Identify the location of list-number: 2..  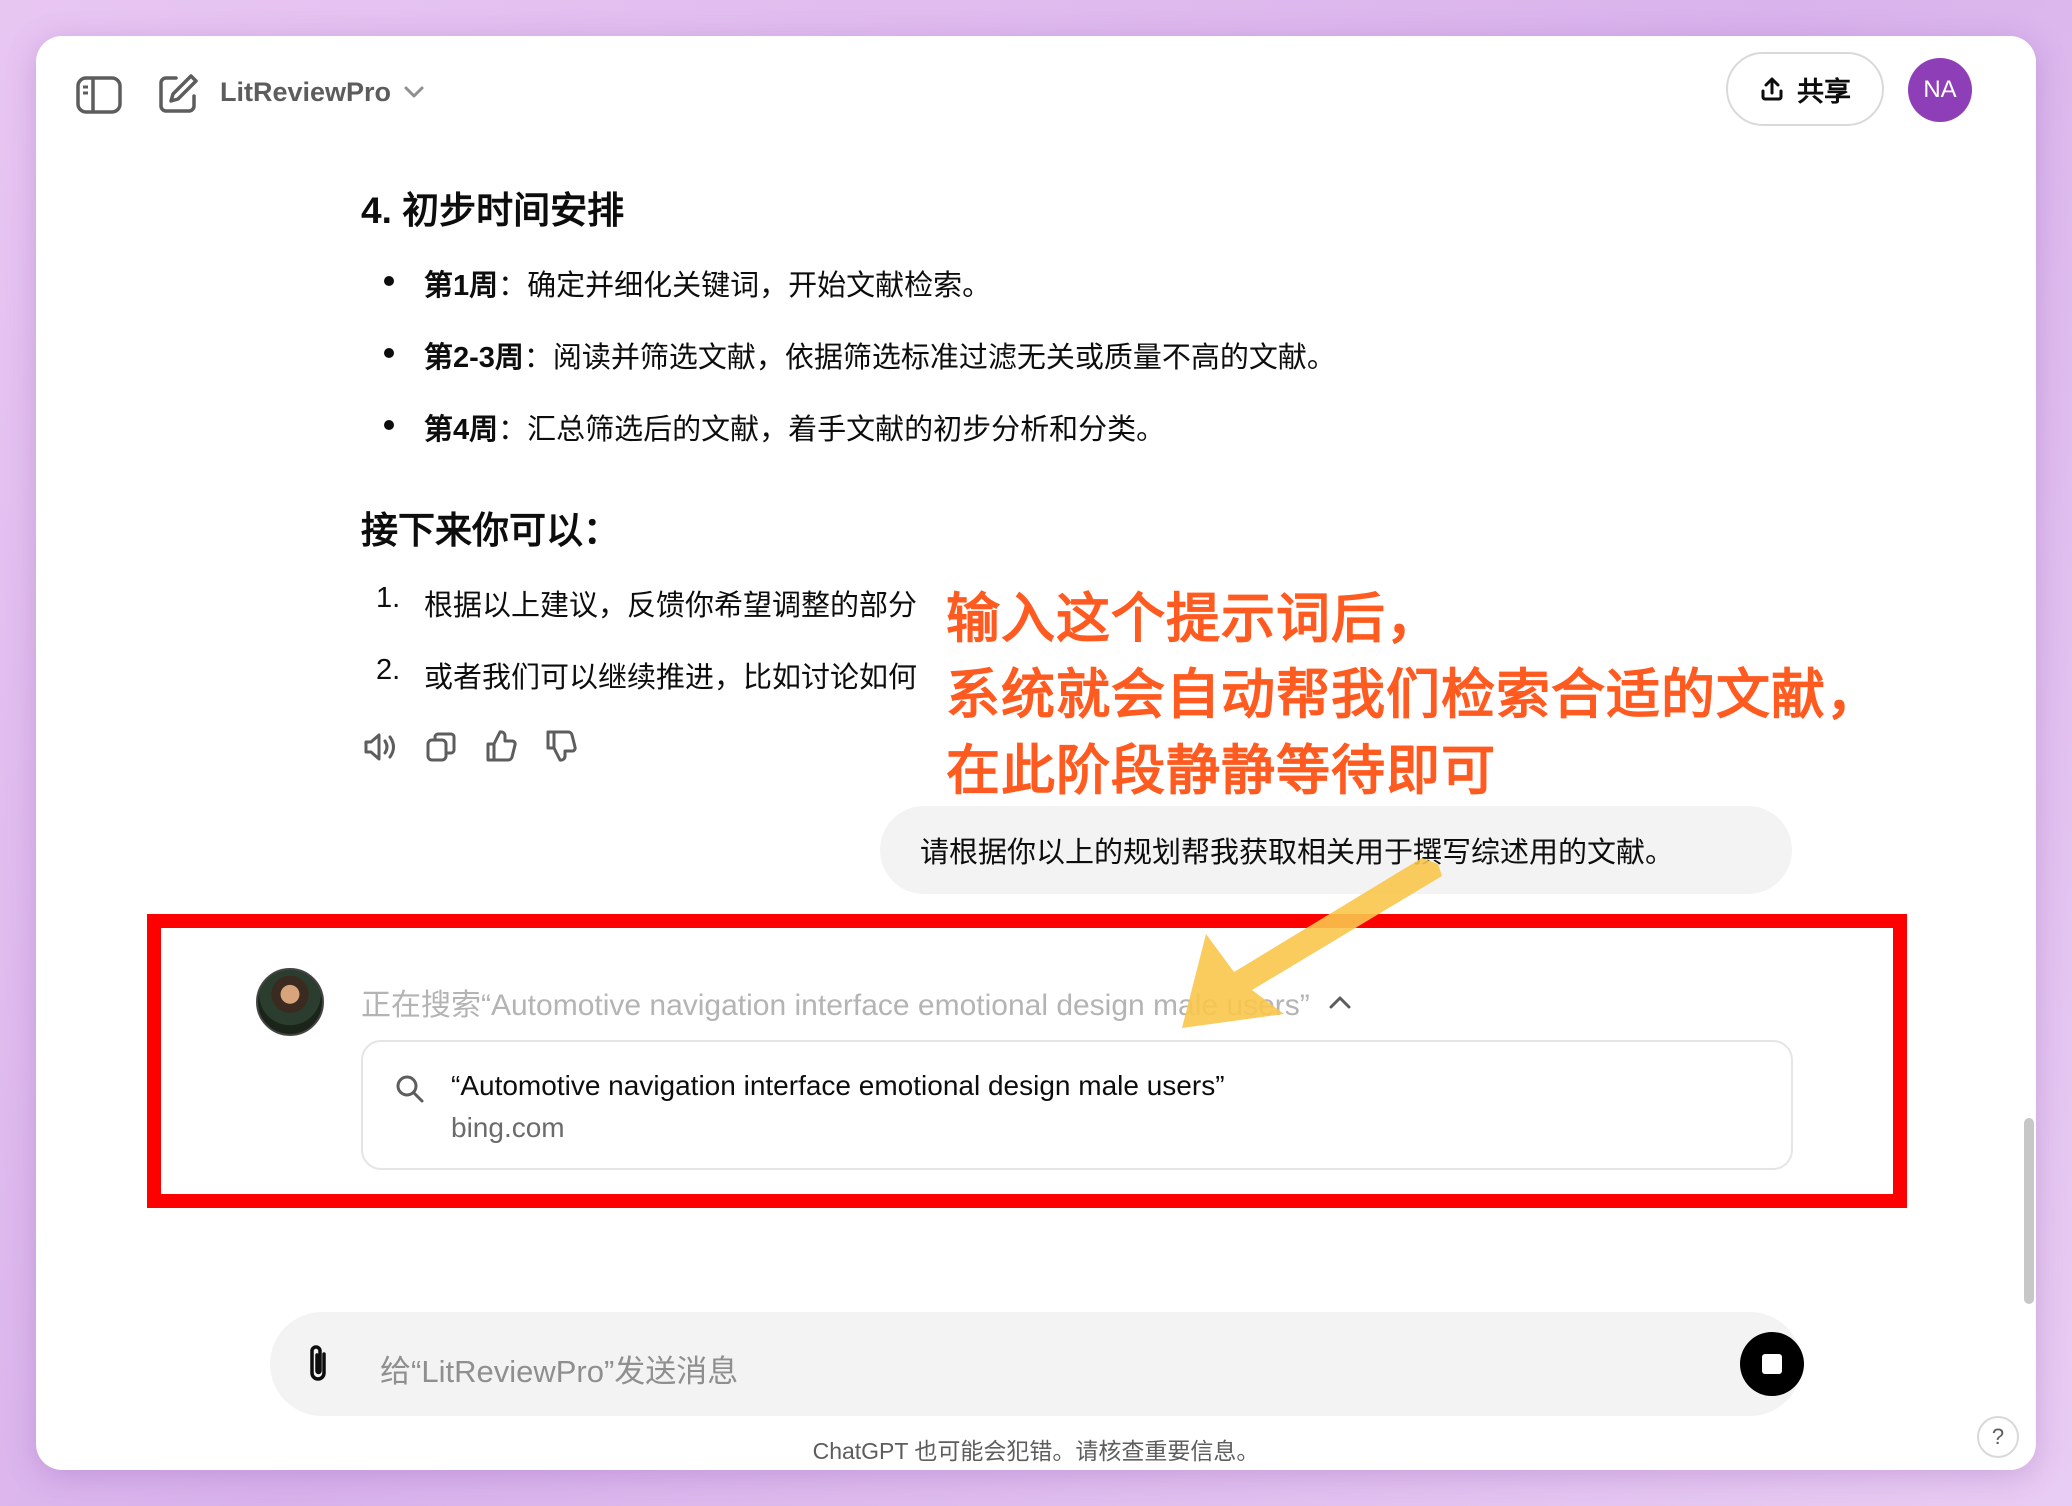
(388, 670).